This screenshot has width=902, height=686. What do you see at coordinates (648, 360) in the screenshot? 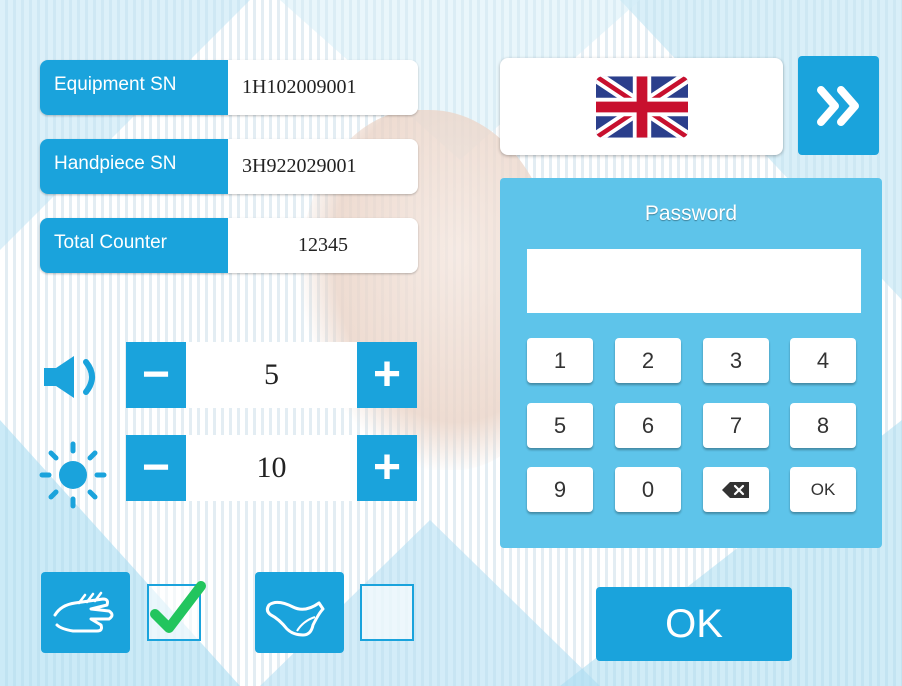
I see `keypad-key-2: 2` at bounding box center [648, 360].